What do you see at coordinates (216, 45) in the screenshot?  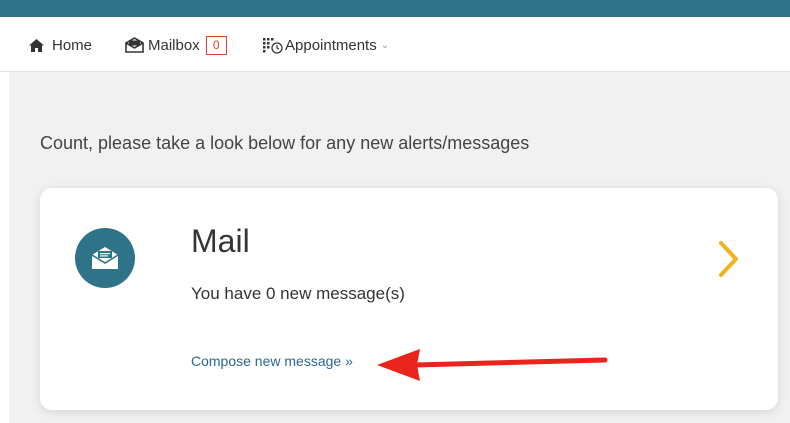 I see `mailbox-count-badge: 0` at bounding box center [216, 45].